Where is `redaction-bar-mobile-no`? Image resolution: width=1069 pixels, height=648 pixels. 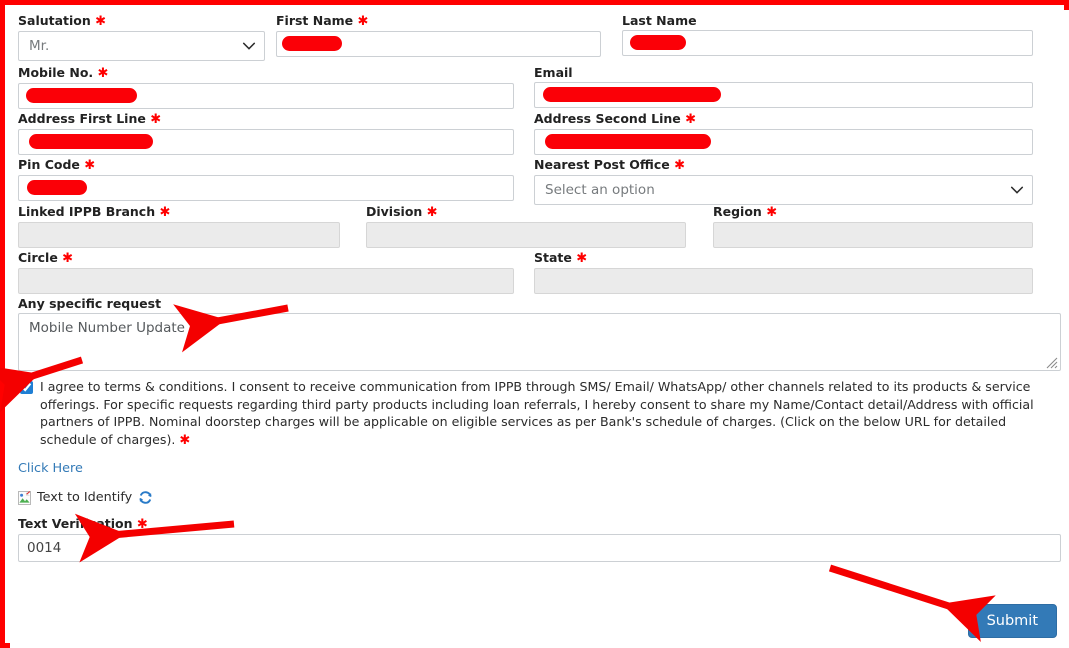
redaction-bar-mobile-no is located at coordinates (81, 95).